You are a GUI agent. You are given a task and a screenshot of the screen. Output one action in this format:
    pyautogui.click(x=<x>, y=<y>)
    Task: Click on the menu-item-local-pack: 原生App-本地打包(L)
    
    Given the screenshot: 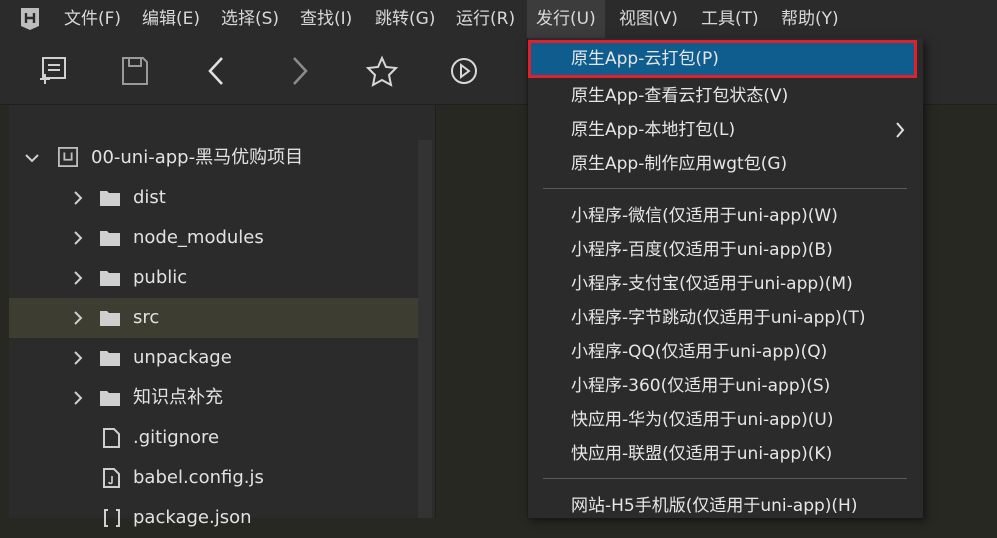 What is the action you would take?
    pyautogui.click(x=725, y=130)
    